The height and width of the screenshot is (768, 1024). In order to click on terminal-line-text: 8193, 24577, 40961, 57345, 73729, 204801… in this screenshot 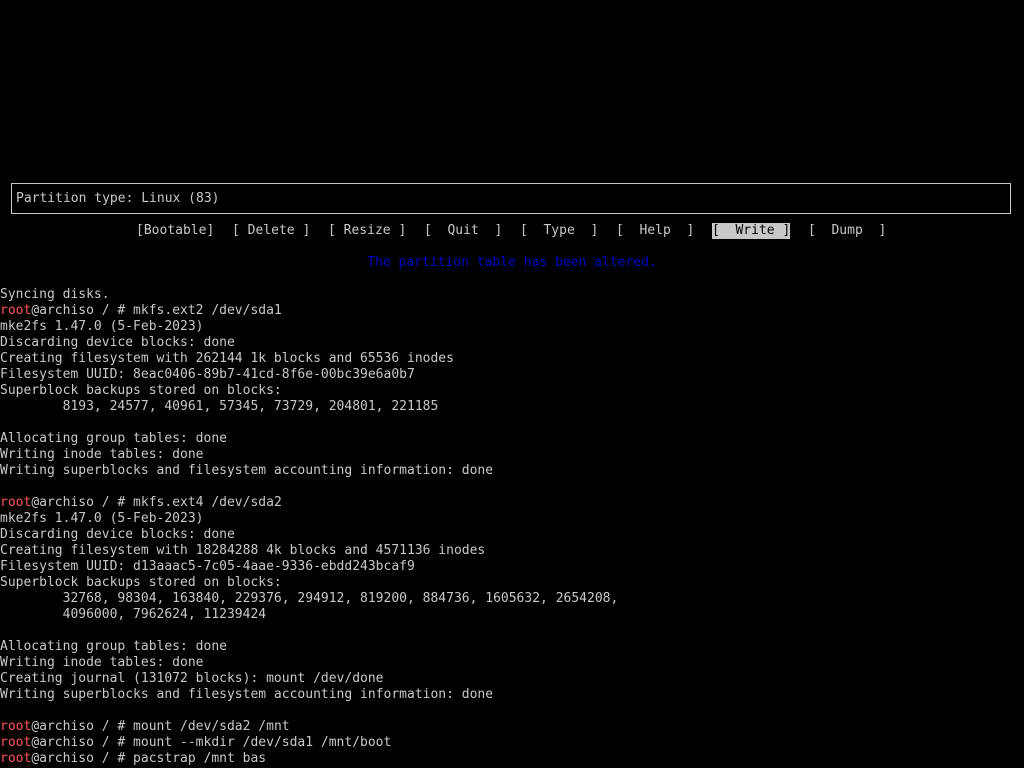, I will do `click(219, 406)`.